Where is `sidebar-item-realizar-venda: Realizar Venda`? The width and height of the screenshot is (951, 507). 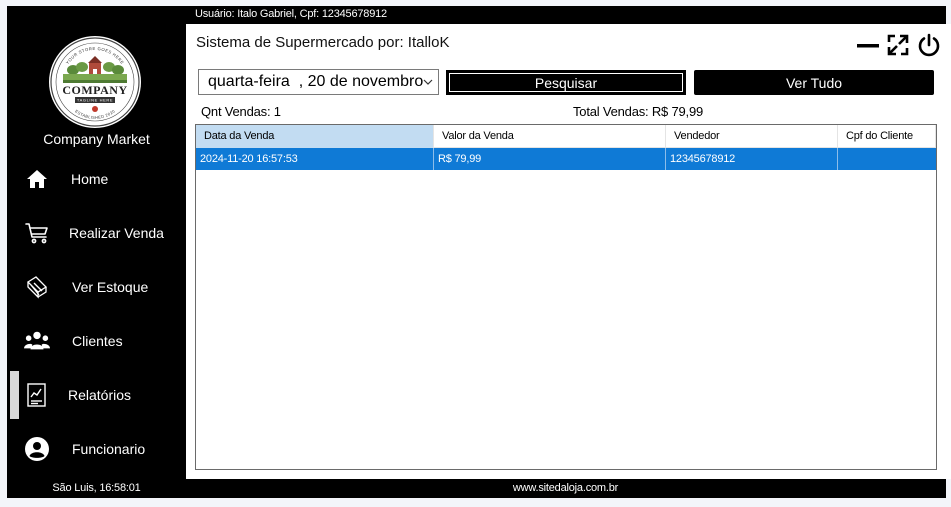
sidebar-item-realizar-venda: Realizar Venda is located at coordinates (96, 233).